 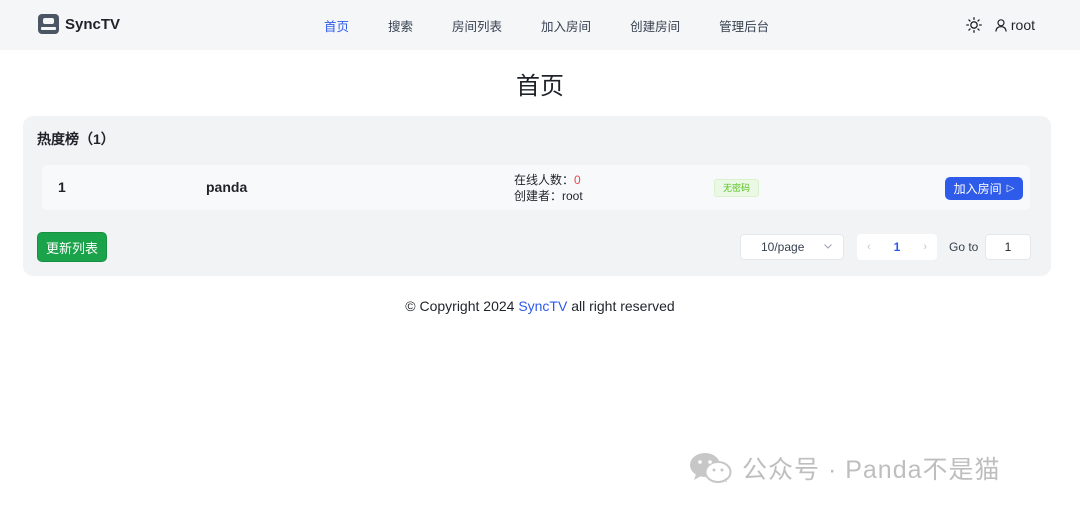 I want to click on main-nav: 首页 搜索 房间列表 加入房间 创建房间 管理后台, so click(x=566, y=25).